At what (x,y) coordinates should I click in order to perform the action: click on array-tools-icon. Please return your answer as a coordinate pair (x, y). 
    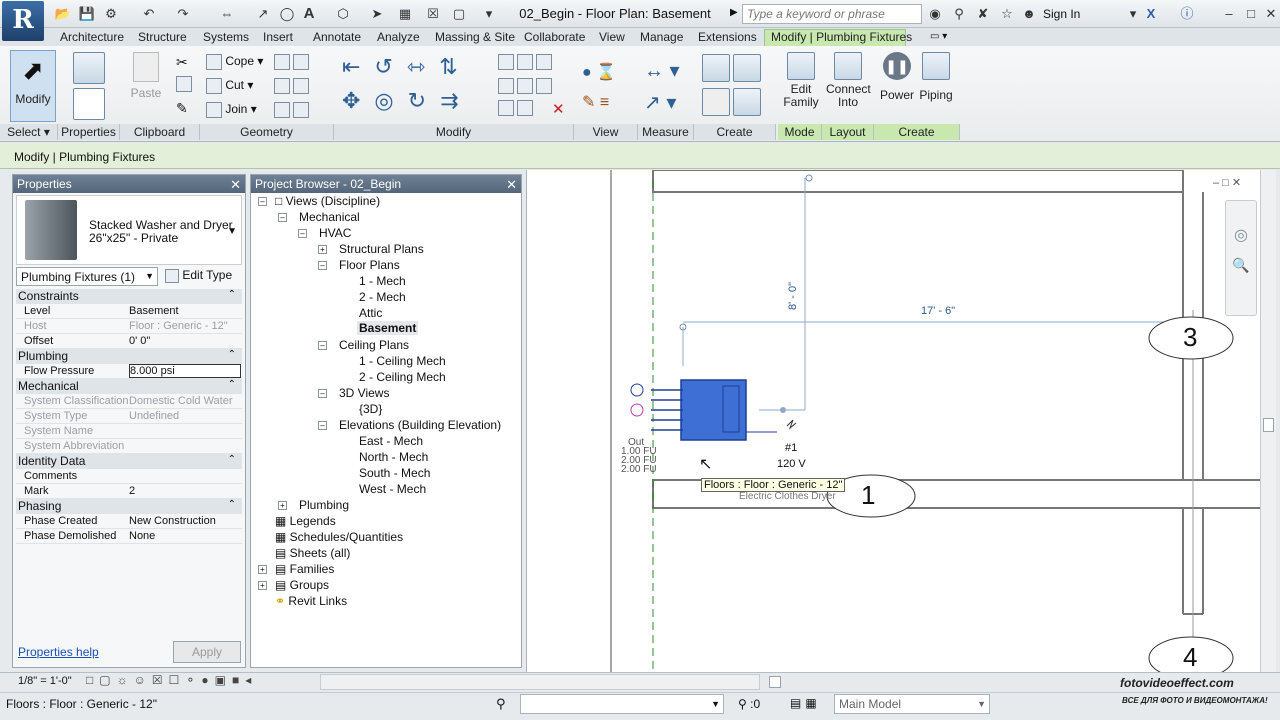
    Looking at the image, I should click on (525, 86).